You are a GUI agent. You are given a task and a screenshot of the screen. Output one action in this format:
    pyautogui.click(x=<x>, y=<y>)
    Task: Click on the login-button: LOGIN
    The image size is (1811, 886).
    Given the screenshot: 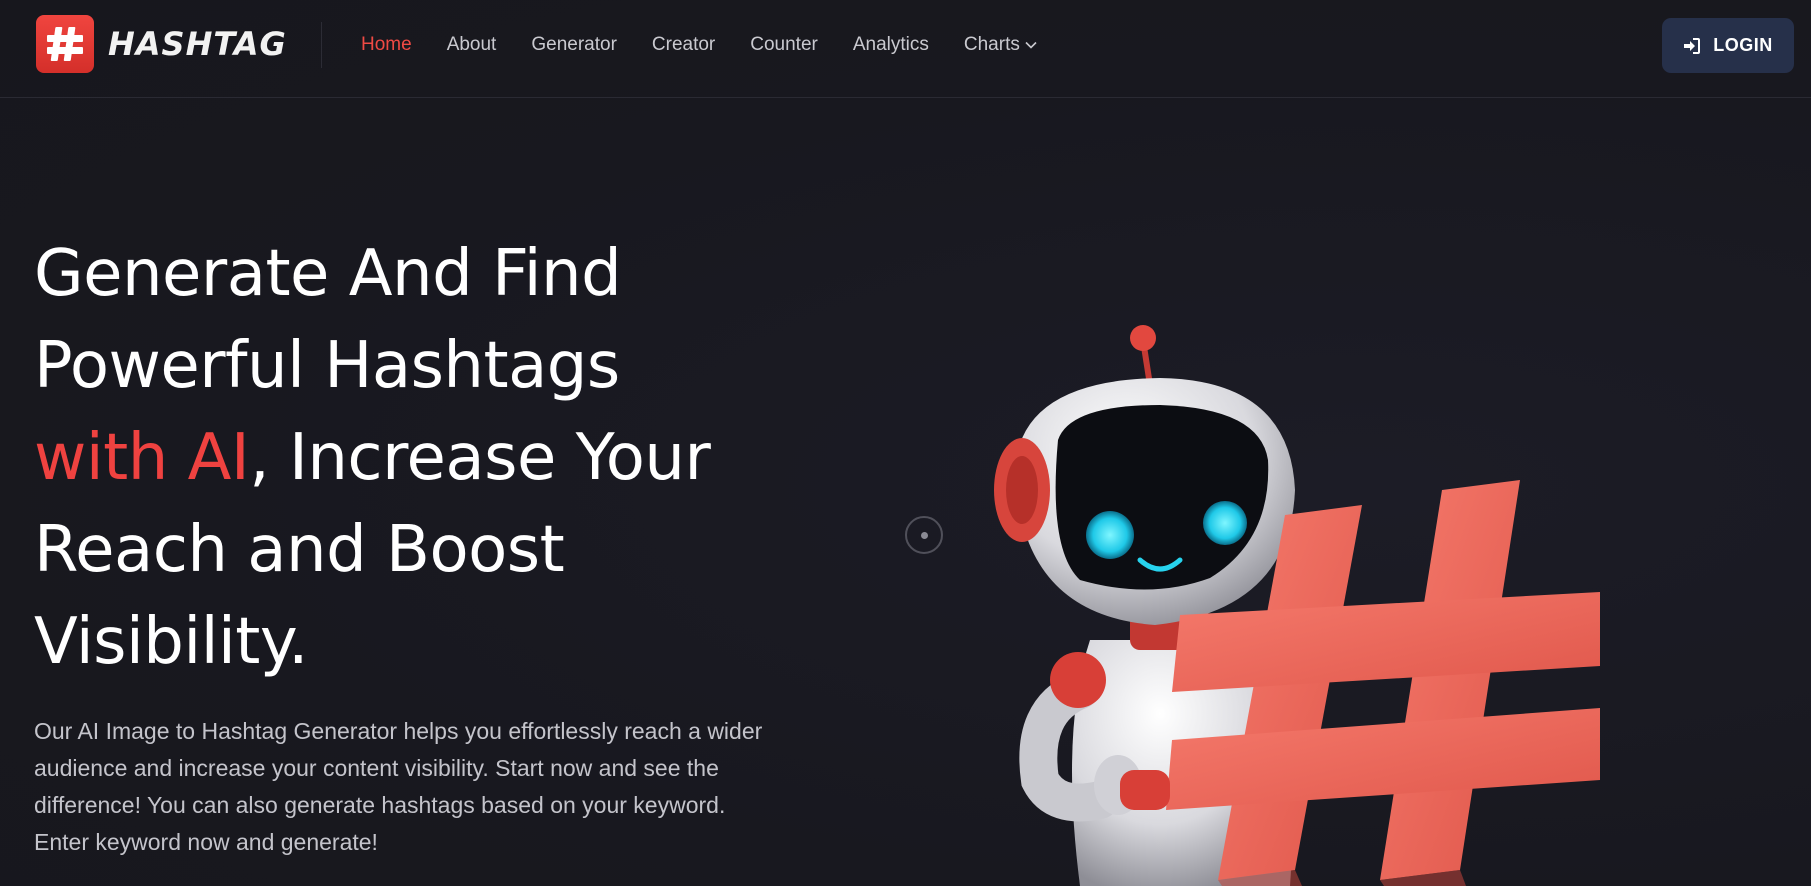 What is the action you would take?
    pyautogui.click(x=1728, y=45)
    